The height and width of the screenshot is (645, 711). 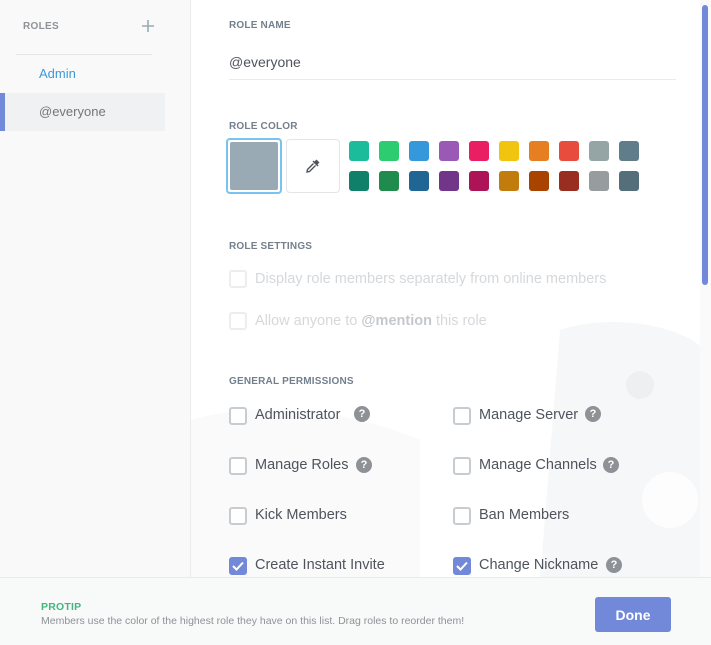 What do you see at coordinates (238, 516) in the screenshot?
I see `perm-kick-members-checkbox` at bounding box center [238, 516].